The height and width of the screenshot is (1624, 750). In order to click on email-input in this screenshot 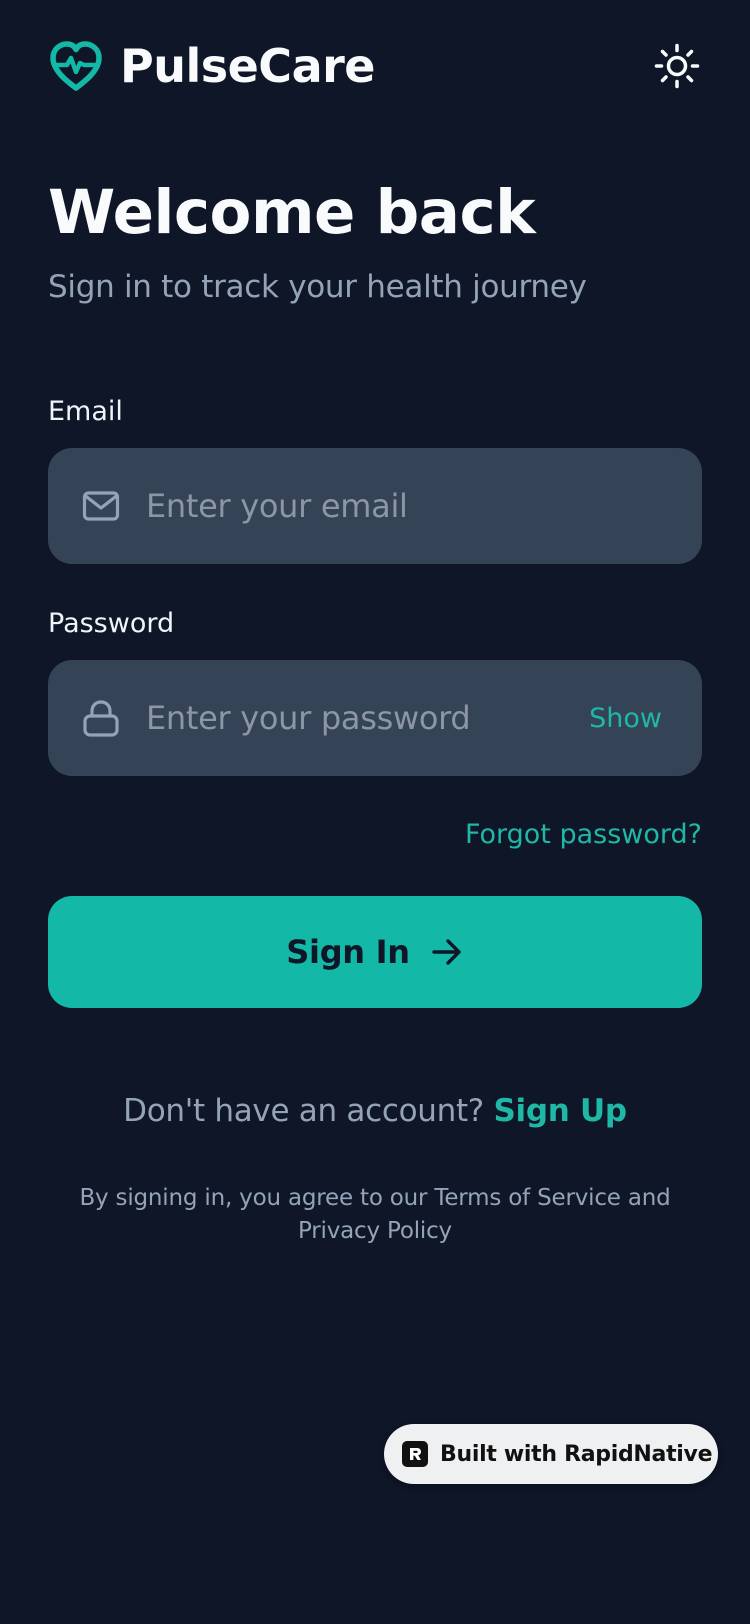, I will do `click(404, 506)`.